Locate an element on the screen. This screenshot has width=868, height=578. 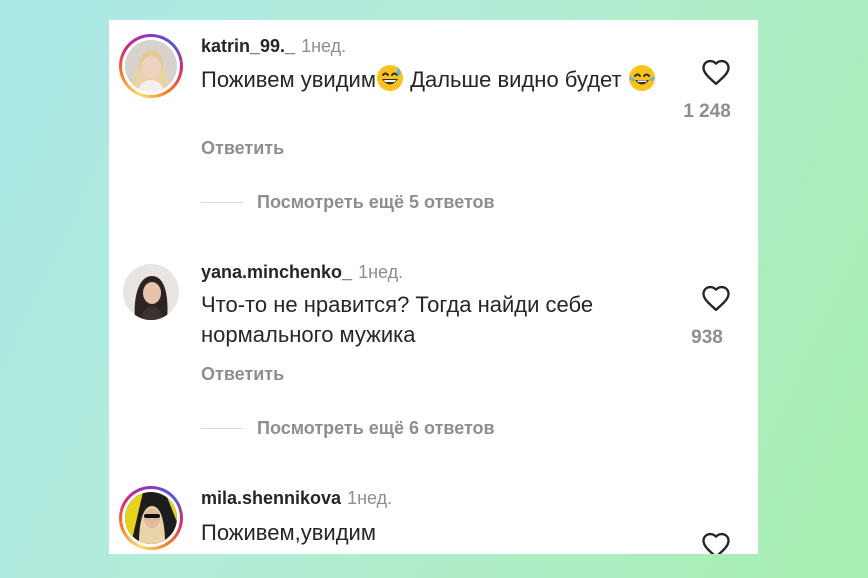
comment-text-part: Поживем увидим is located at coordinates (288, 79).